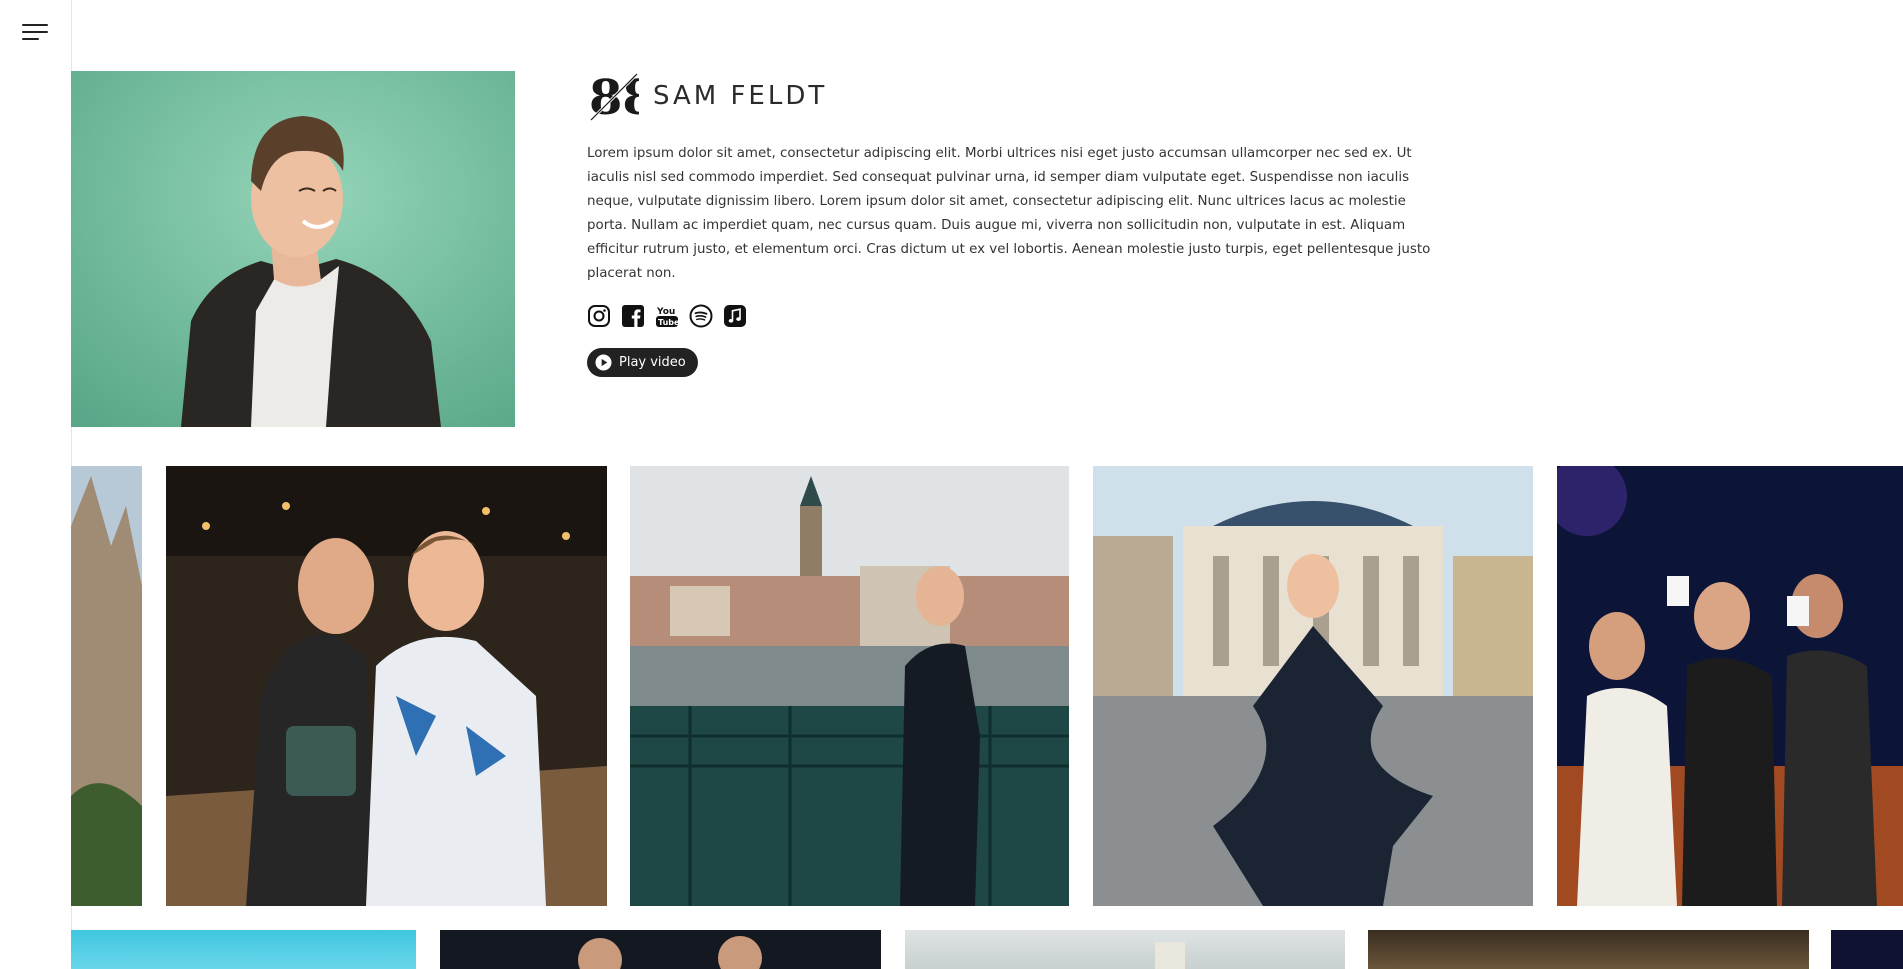 Image resolution: width=1903 pixels, height=969 pixels. Describe the element at coordinates (614, 96) in the screenshot. I see `88-logo-icon: 88` at that location.